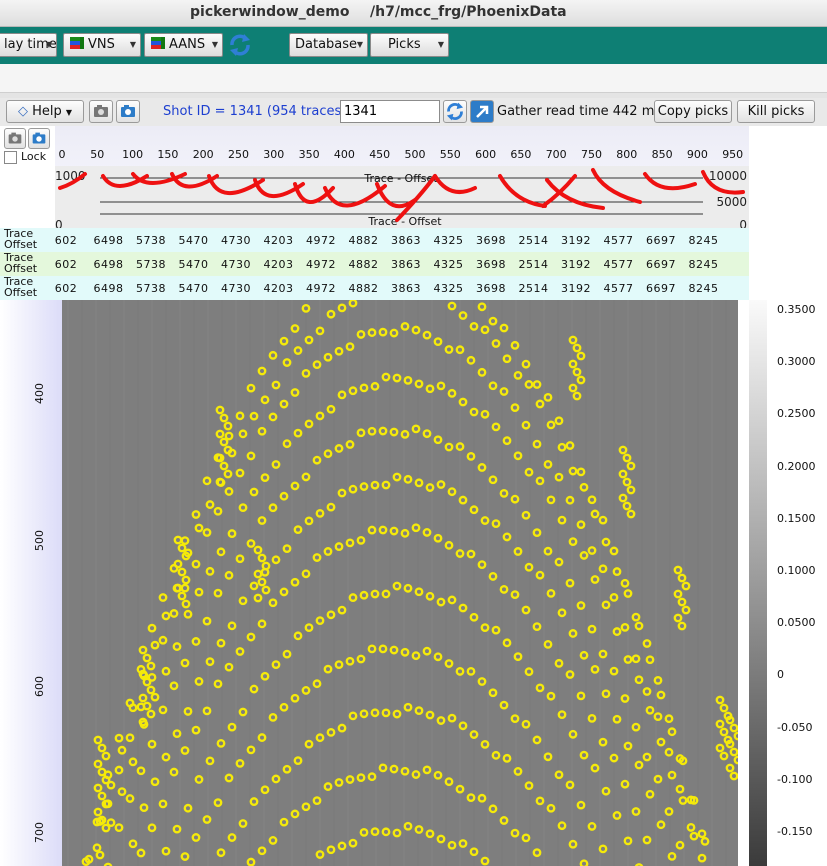 Image resolution: width=827 pixels, height=866 pixels. What do you see at coordinates (591, 154) in the screenshot?
I see `trace-tick-label: 750` at bounding box center [591, 154].